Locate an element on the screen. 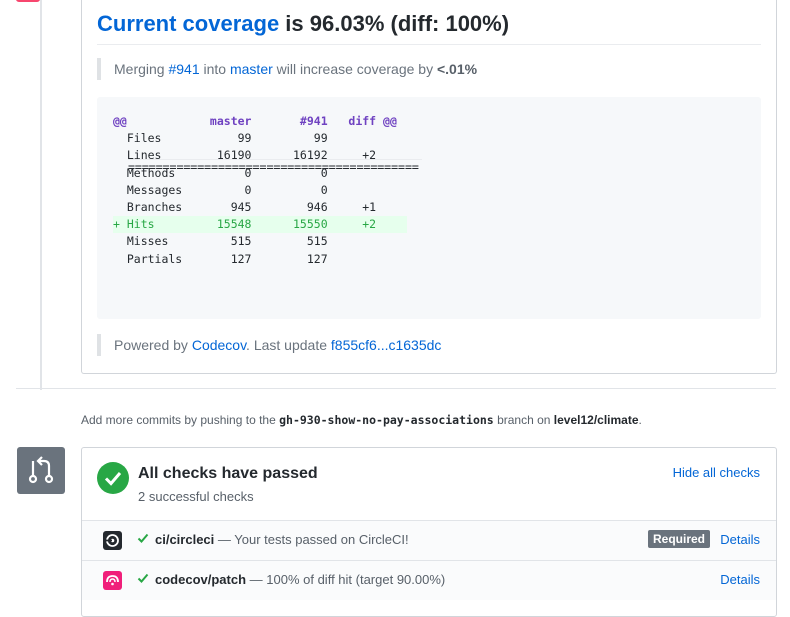 This screenshot has width=790, height=617. coverage-summary: is 96.03% (diff: 100%) is located at coordinates (394, 23).